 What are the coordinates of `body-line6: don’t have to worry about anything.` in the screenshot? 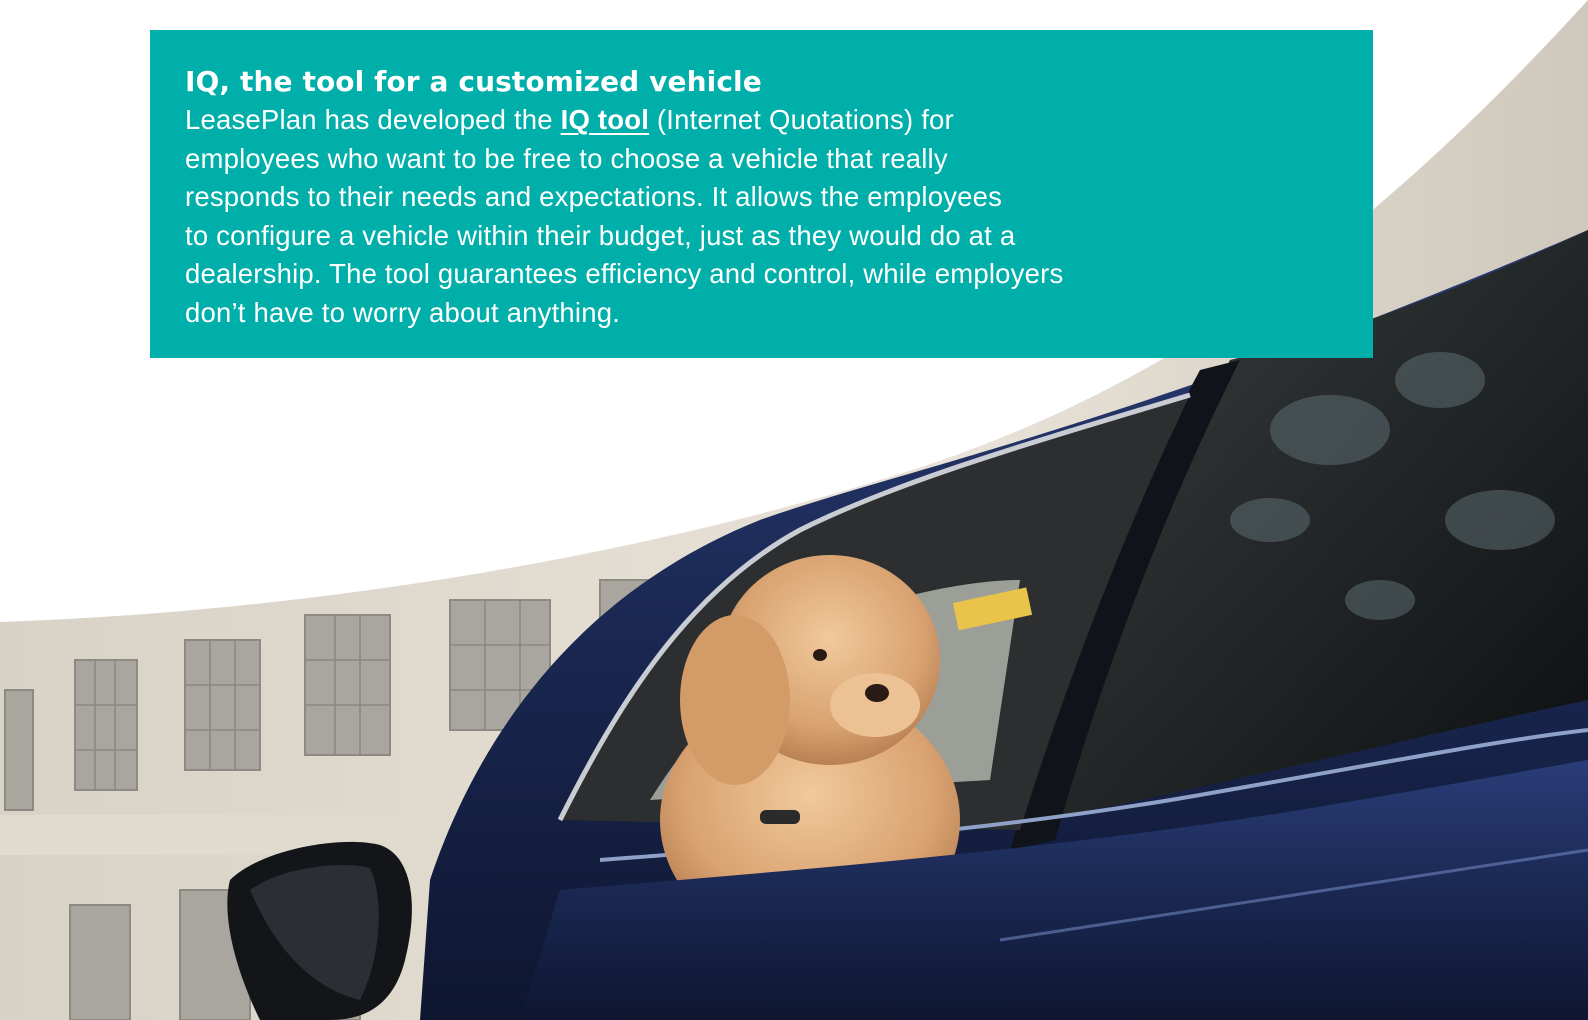 It's located at (403, 312).